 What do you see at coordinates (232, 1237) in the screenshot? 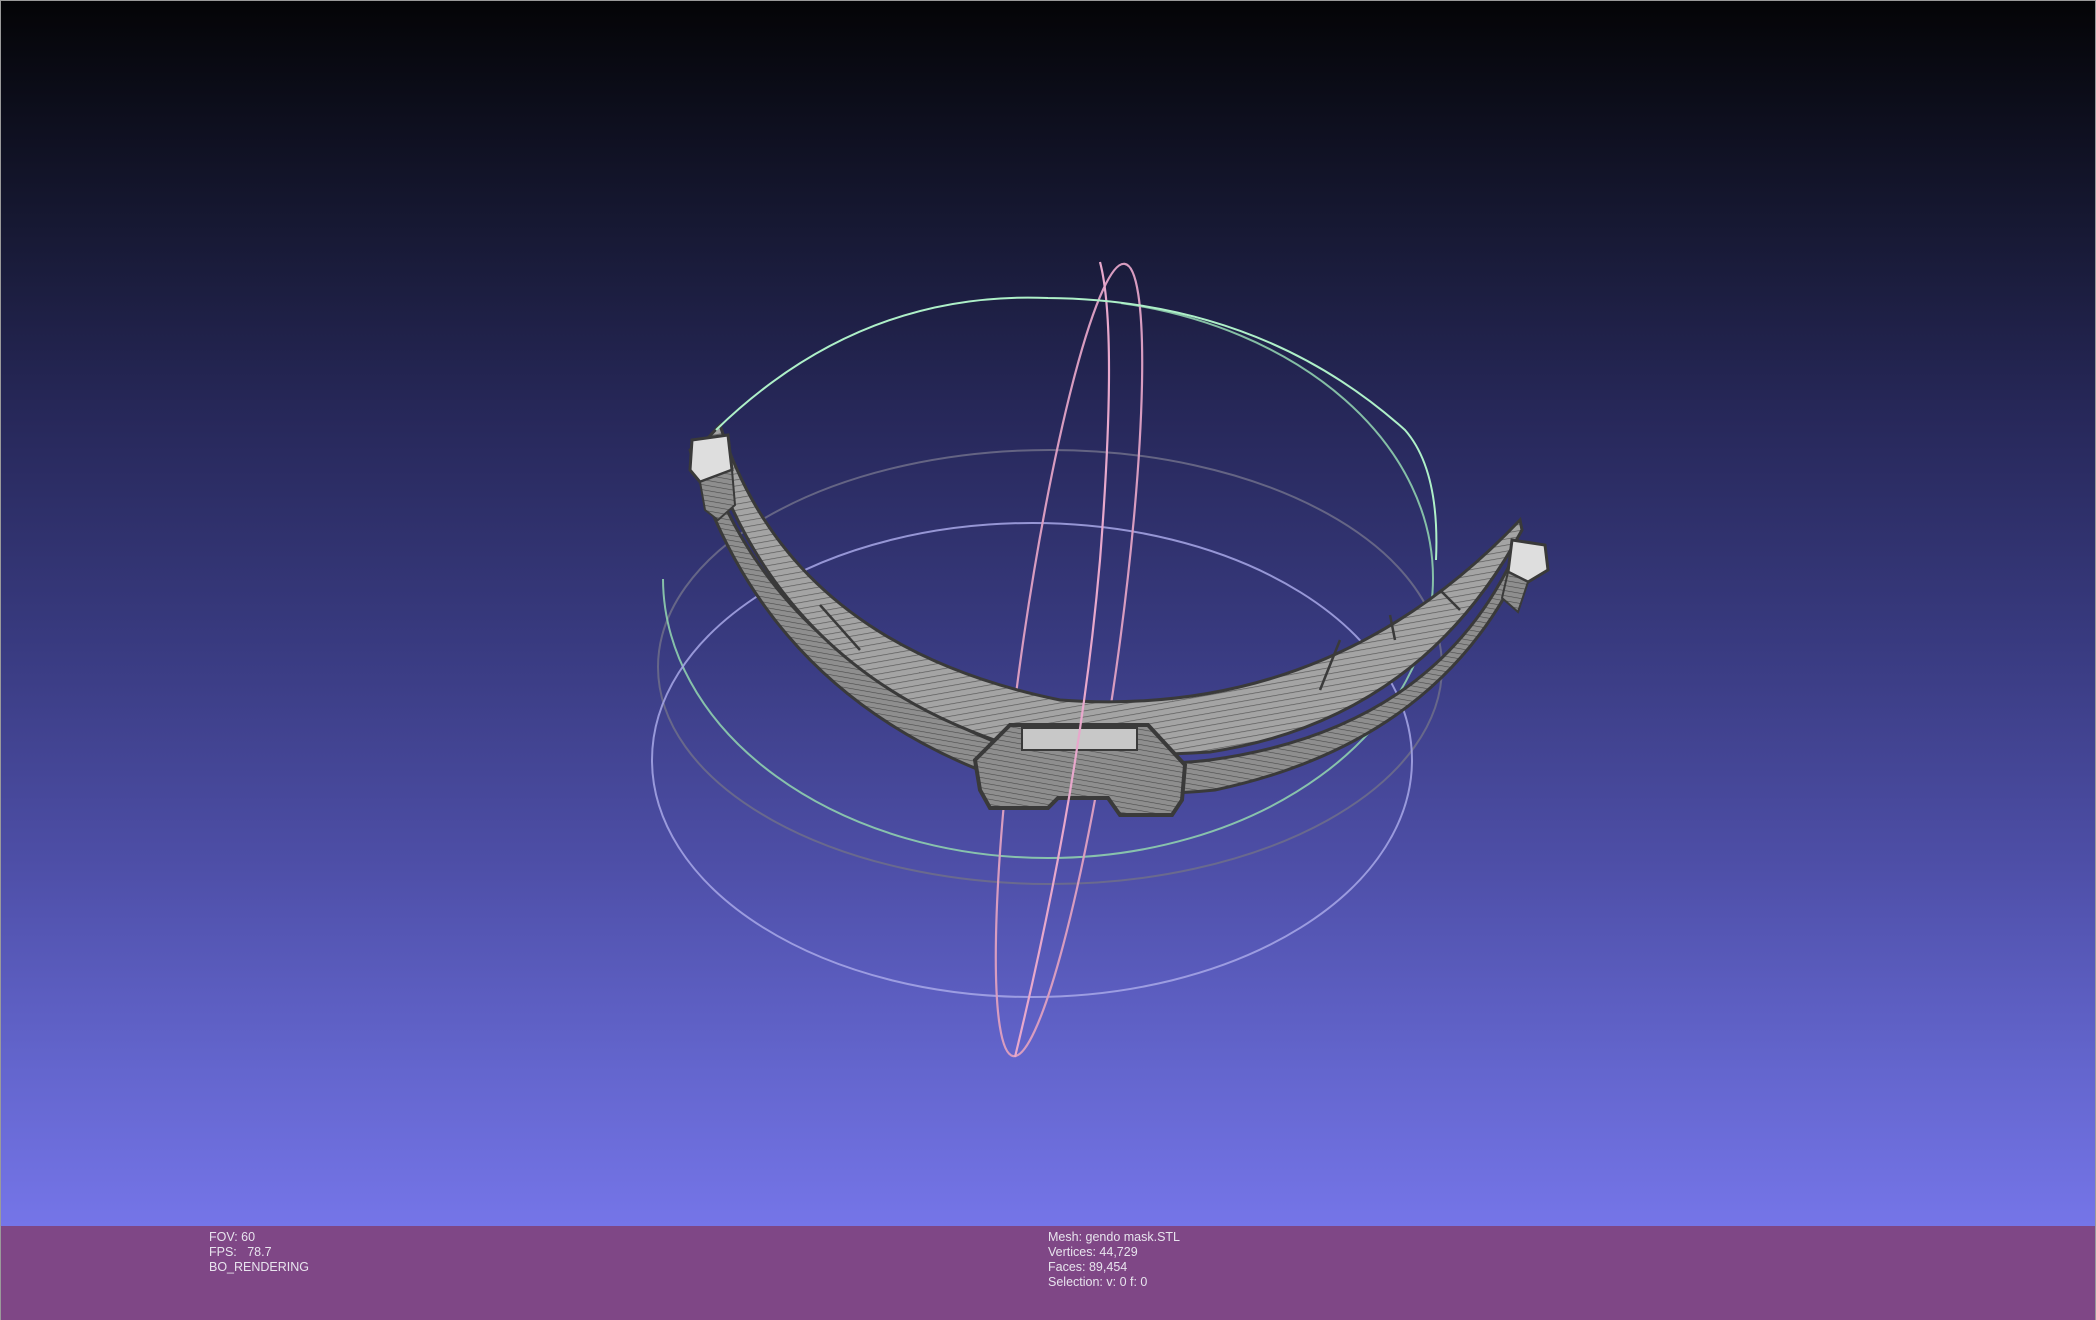
I see `fov-label: FOV: 60` at bounding box center [232, 1237].